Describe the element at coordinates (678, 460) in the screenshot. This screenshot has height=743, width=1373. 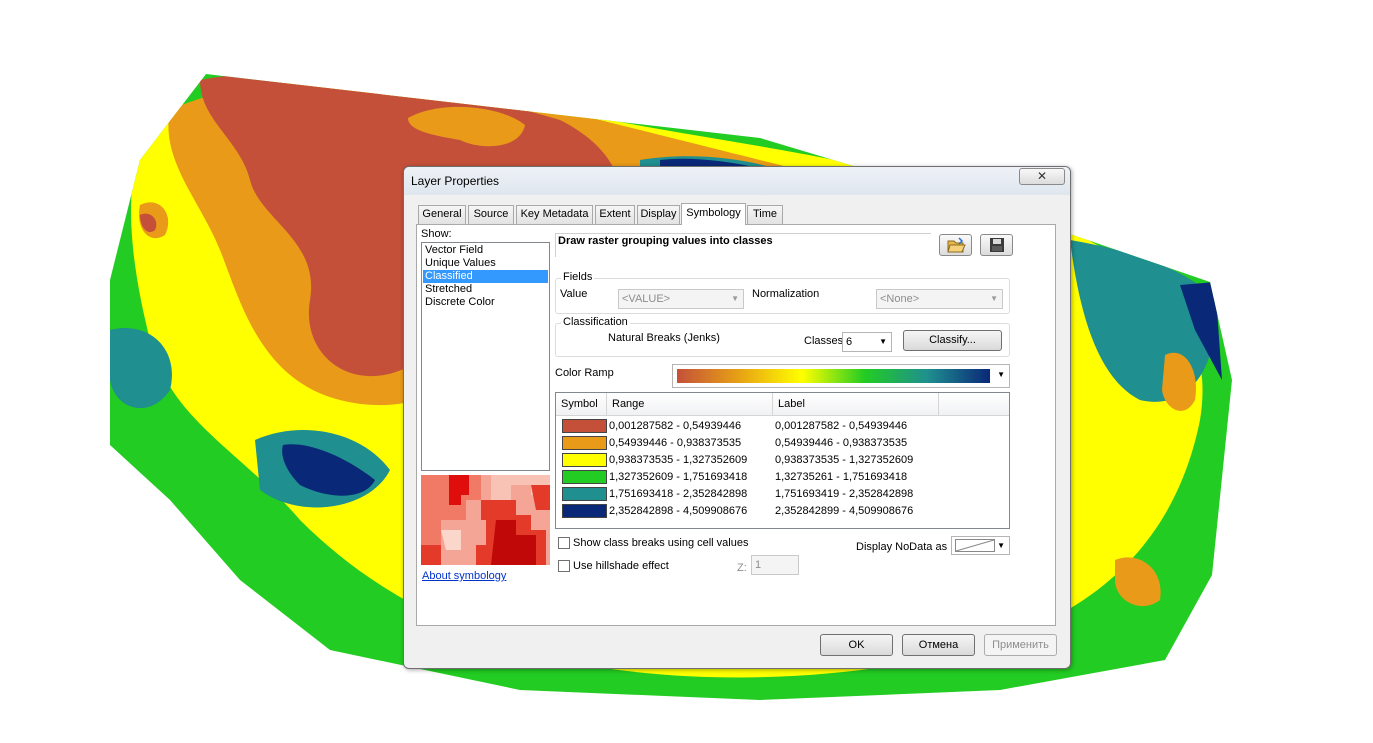
I see `range-cell: 0,938373535 - 1,327352609` at that location.